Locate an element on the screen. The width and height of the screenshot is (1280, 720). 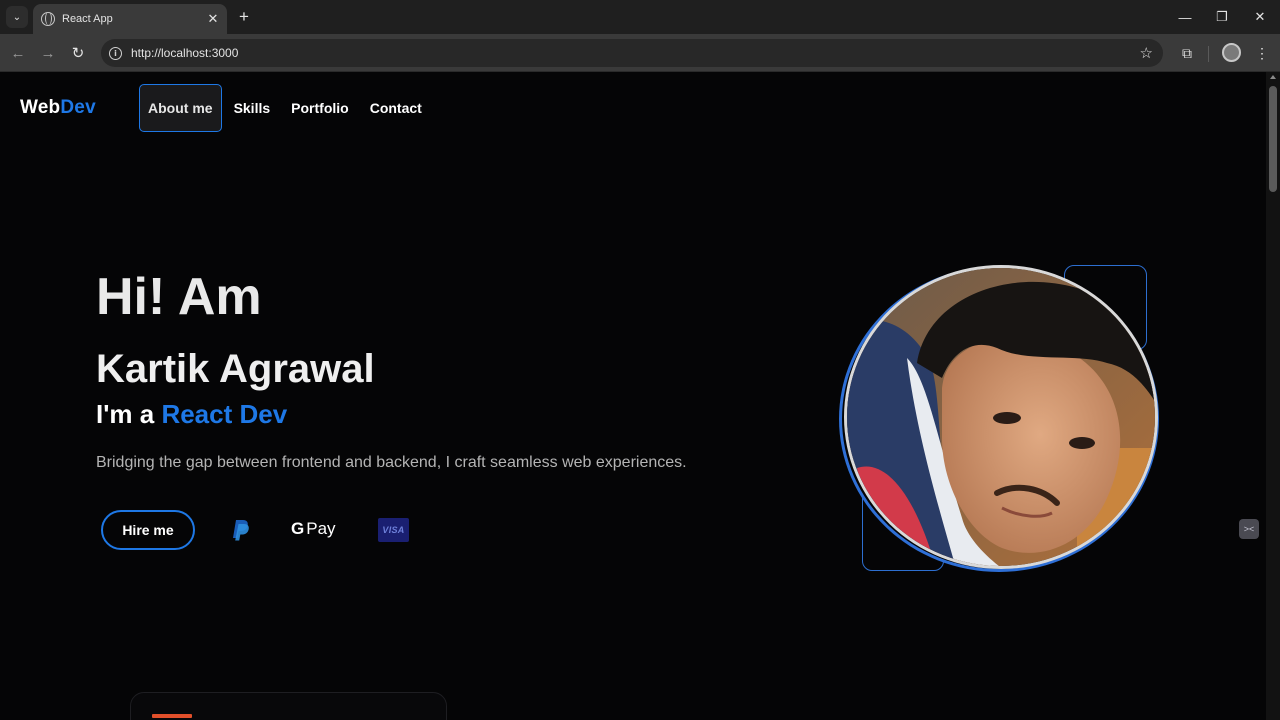
reload-icon: ↻ is located at coordinates (78, 53).